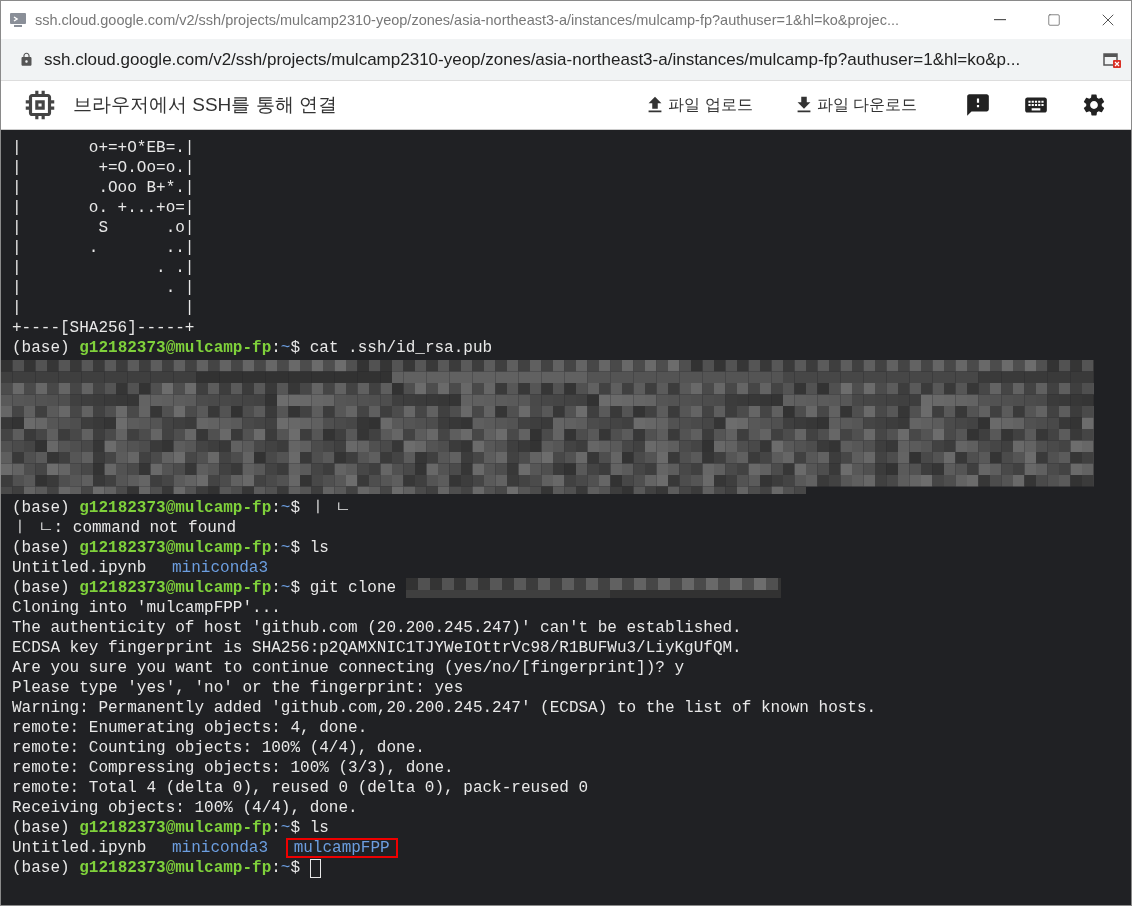  Describe the element at coordinates (103, 328) in the screenshot. I see `terminal-output: +----[SHA256]-----+` at that location.